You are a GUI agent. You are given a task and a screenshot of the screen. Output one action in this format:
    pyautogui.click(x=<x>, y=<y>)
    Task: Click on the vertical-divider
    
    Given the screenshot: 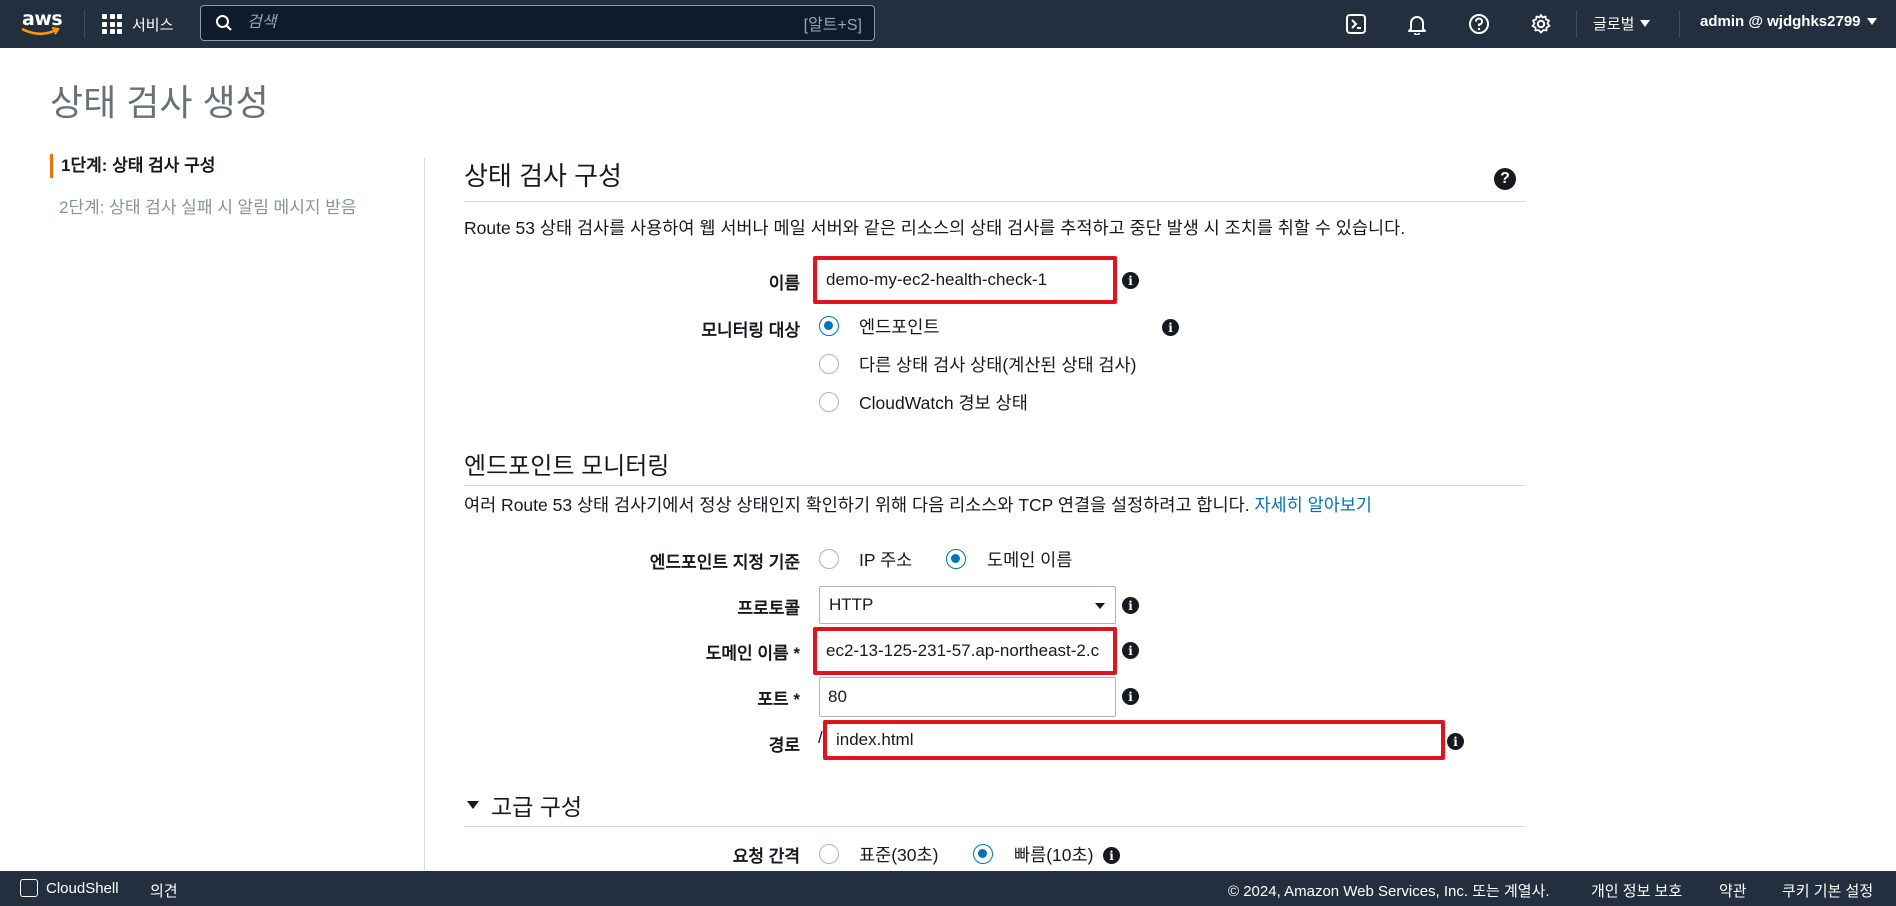 What is the action you would take?
    pyautogui.click(x=424, y=514)
    